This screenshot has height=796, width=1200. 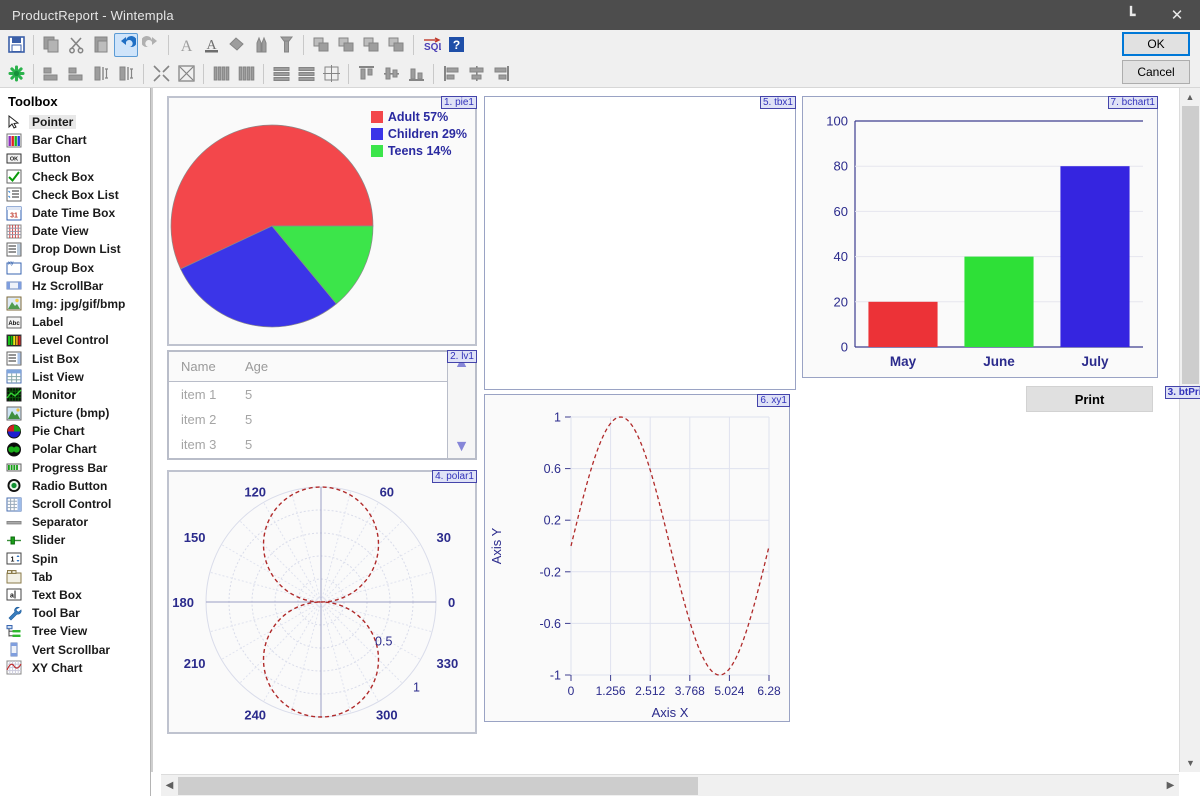 What do you see at coordinates (186, 45) in the screenshot?
I see `font-icon: A` at bounding box center [186, 45].